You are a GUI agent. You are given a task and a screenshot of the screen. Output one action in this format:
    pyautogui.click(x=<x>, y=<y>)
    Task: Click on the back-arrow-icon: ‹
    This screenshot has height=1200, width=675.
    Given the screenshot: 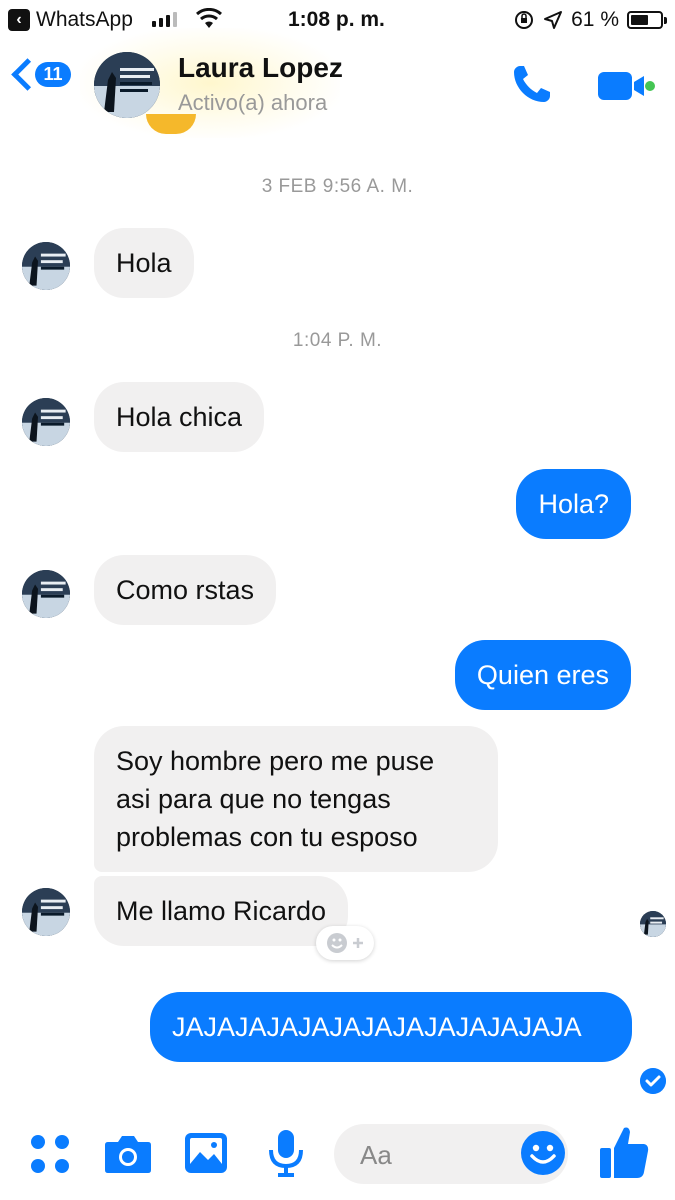 What is the action you would take?
    pyautogui.click(x=19, y=20)
    